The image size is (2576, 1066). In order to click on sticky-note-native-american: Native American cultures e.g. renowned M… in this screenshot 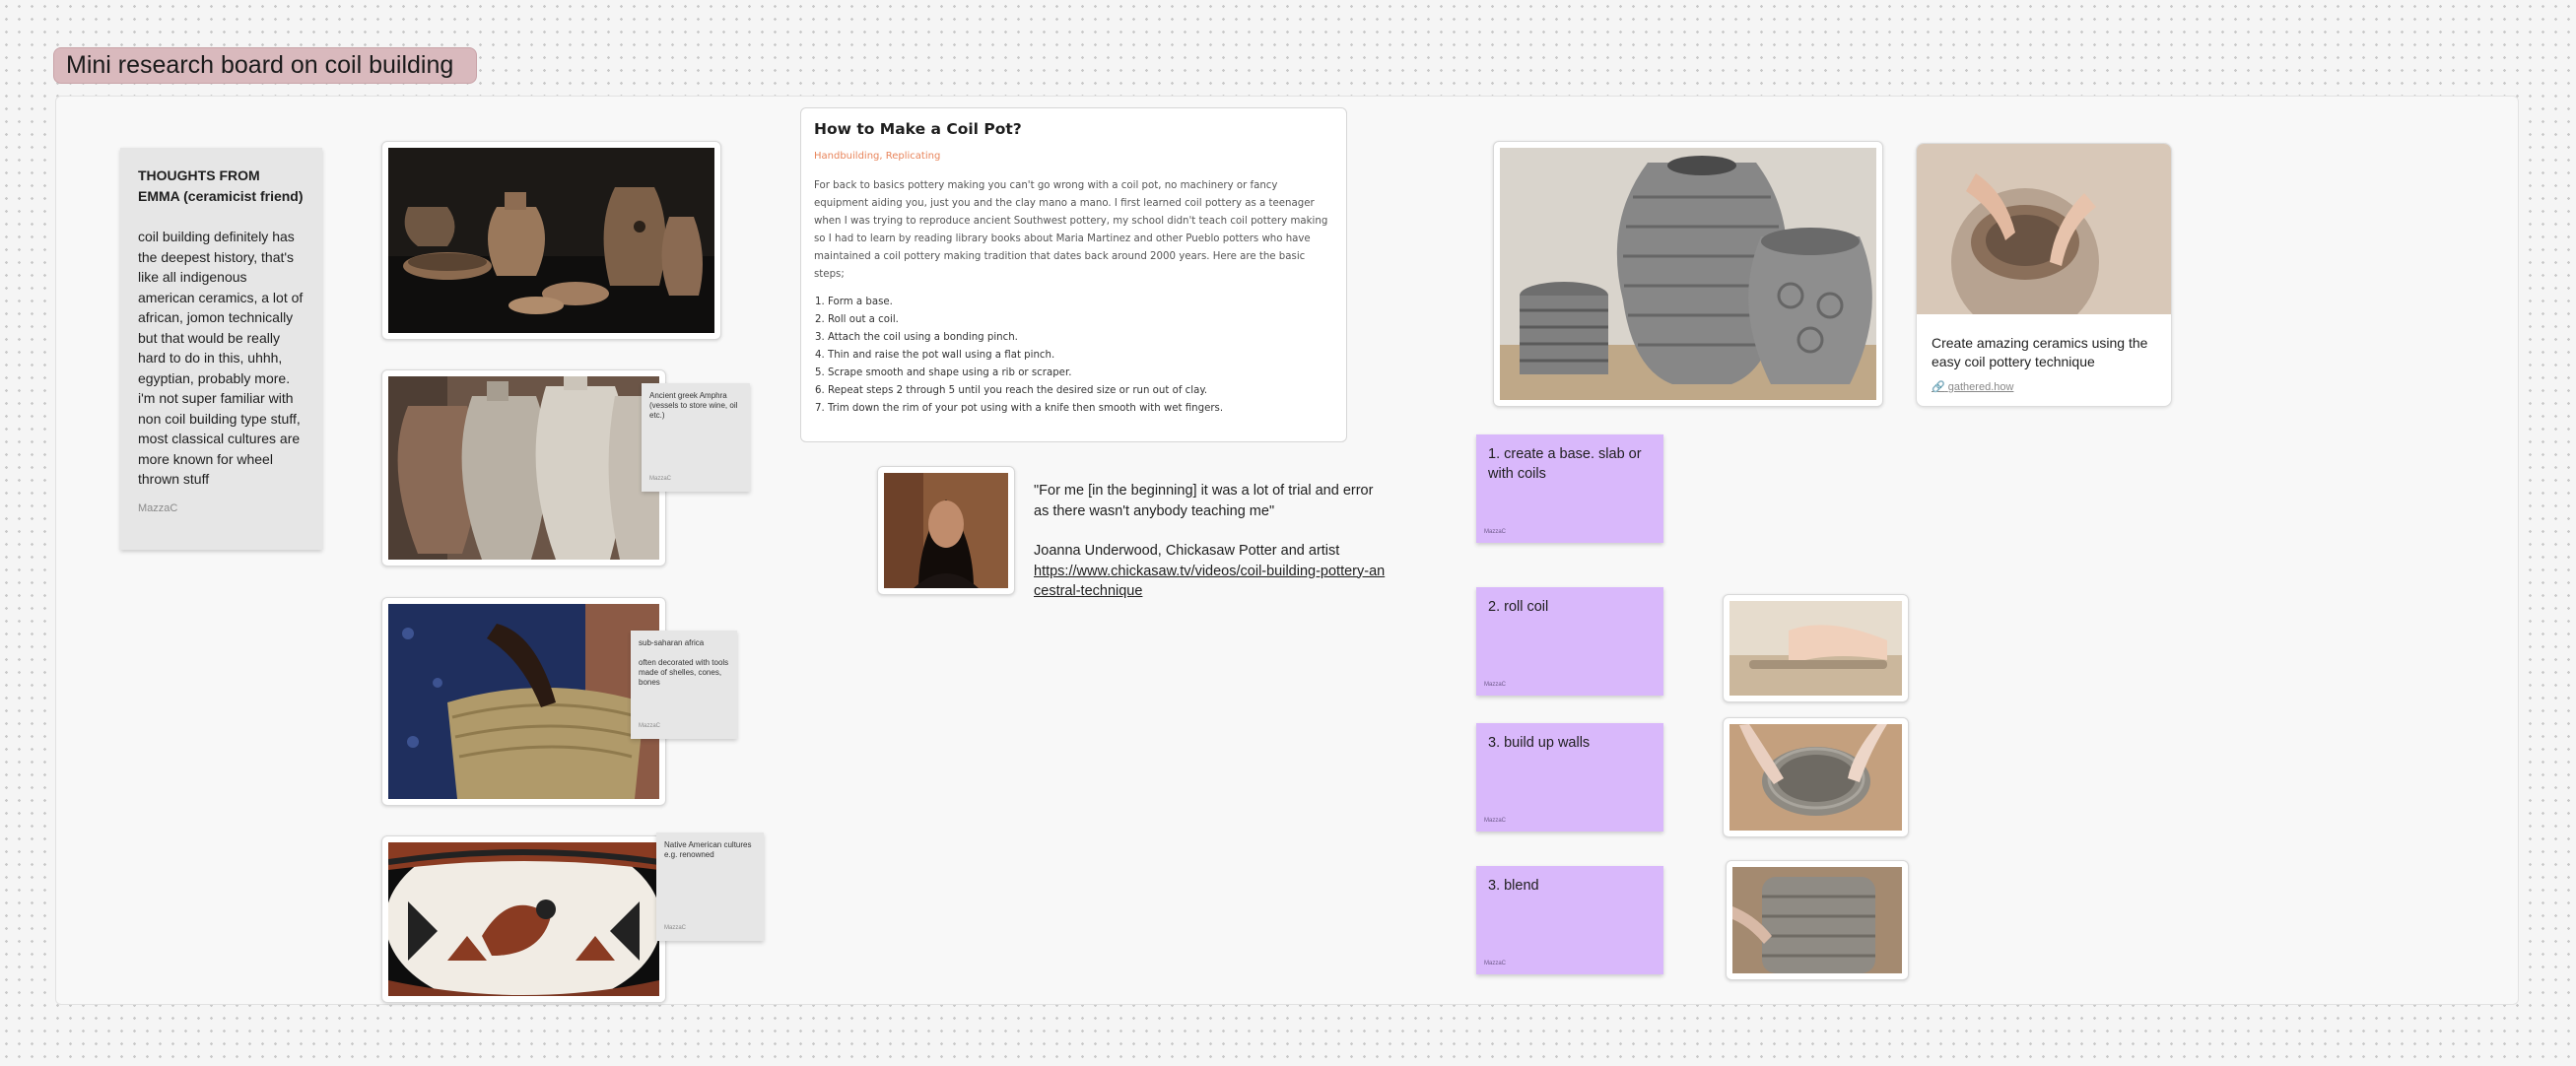, I will do `click(710, 887)`.